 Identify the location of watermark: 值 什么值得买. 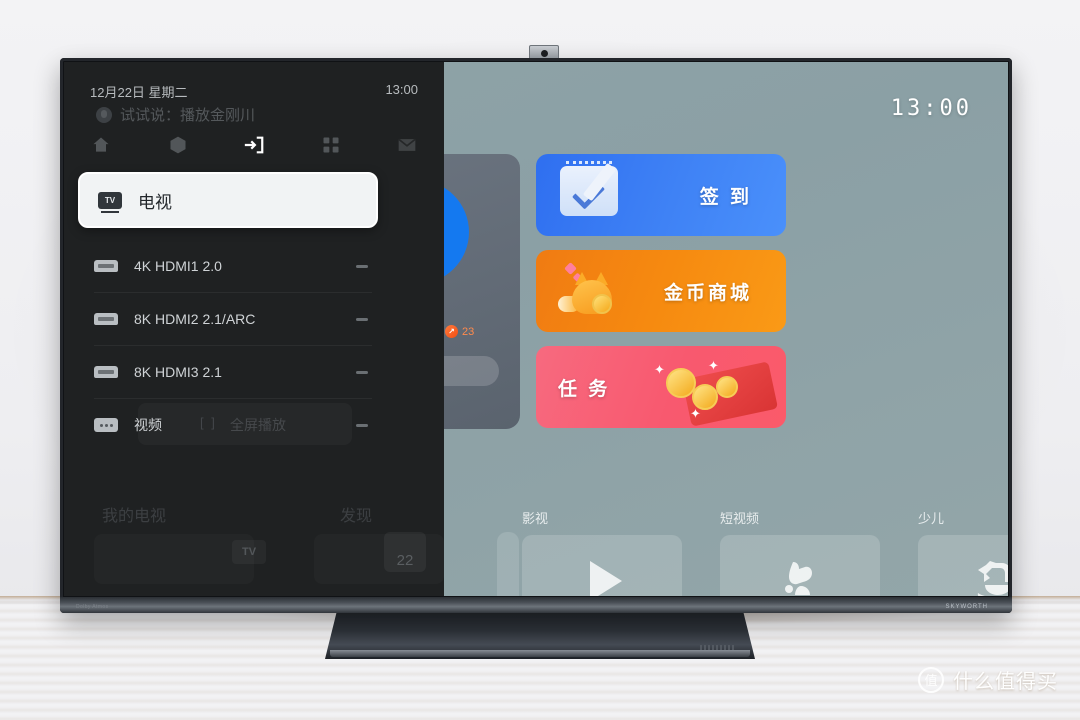
(988, 679).